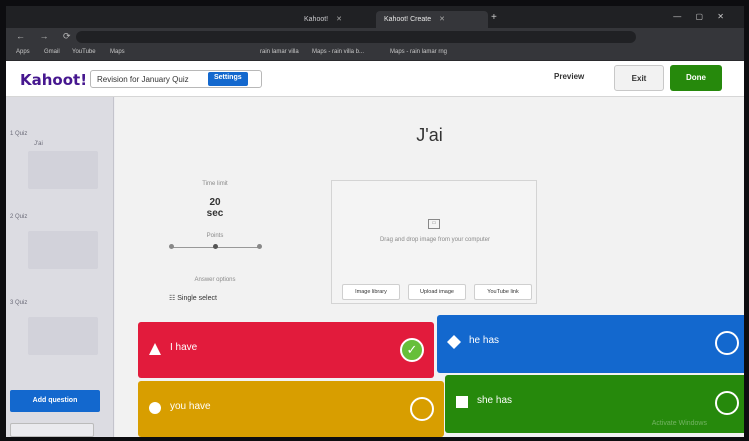 The image size is (749, 441). What do you see at coordinates (701, 16) in the screenshot?
I see `window-controls: — ▢ ✕` at bounding box center [701, 16].